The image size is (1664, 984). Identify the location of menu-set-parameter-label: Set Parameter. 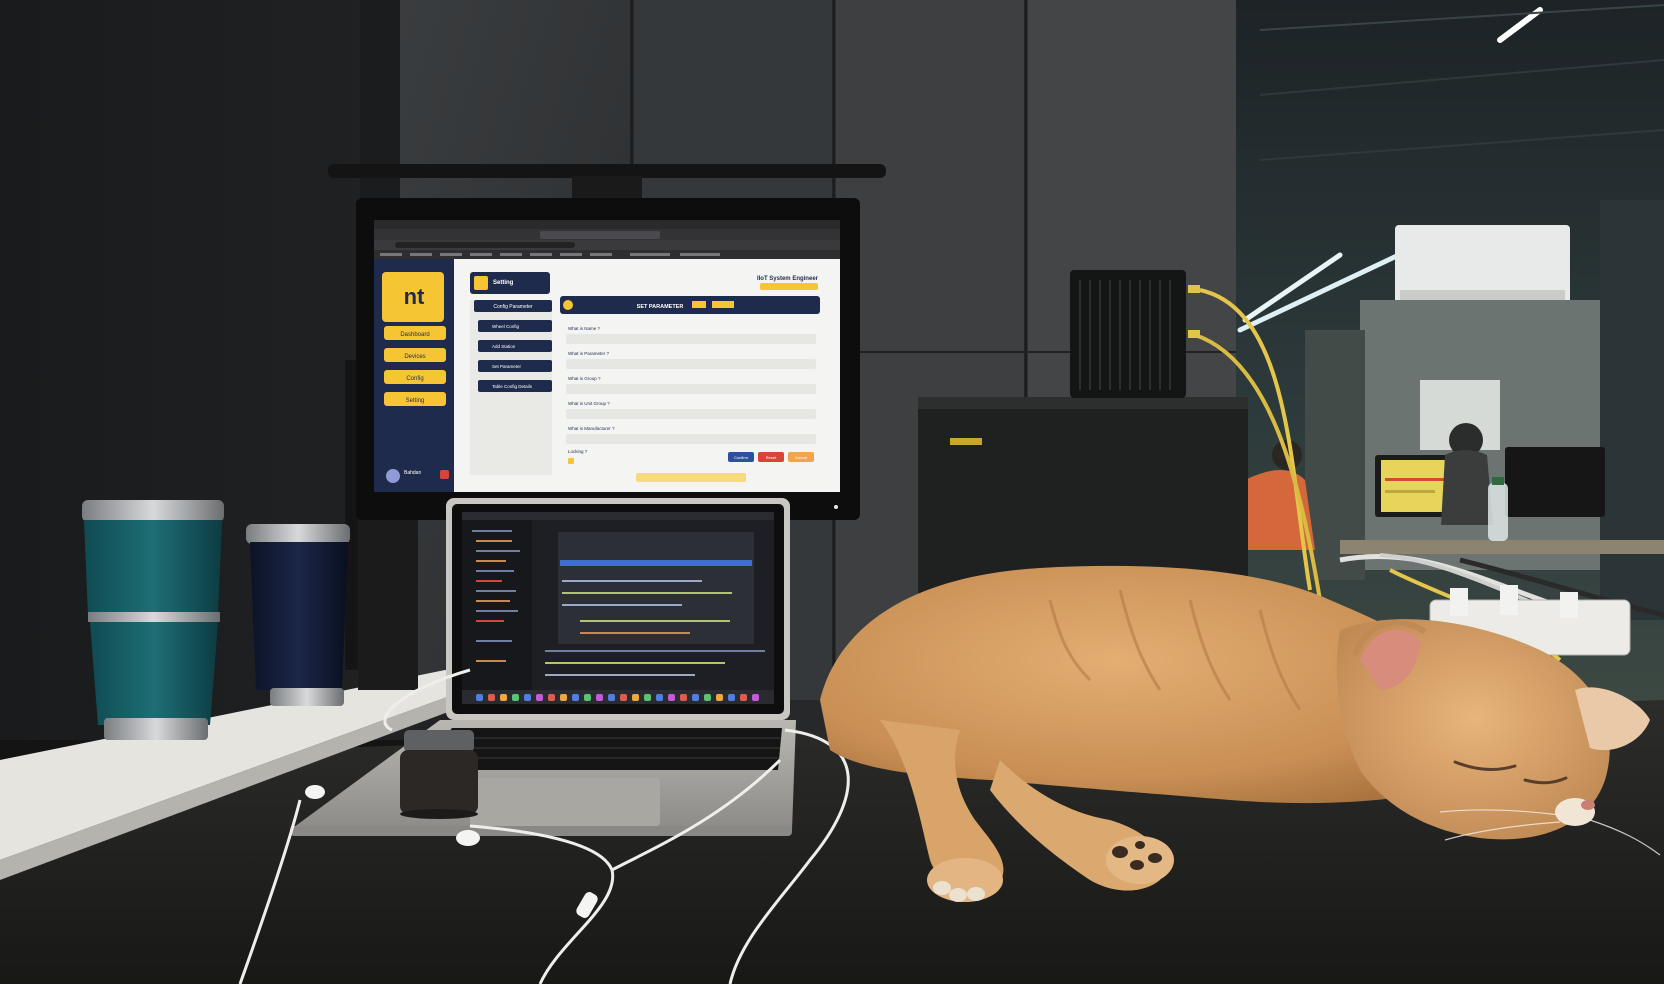
(507, 366).